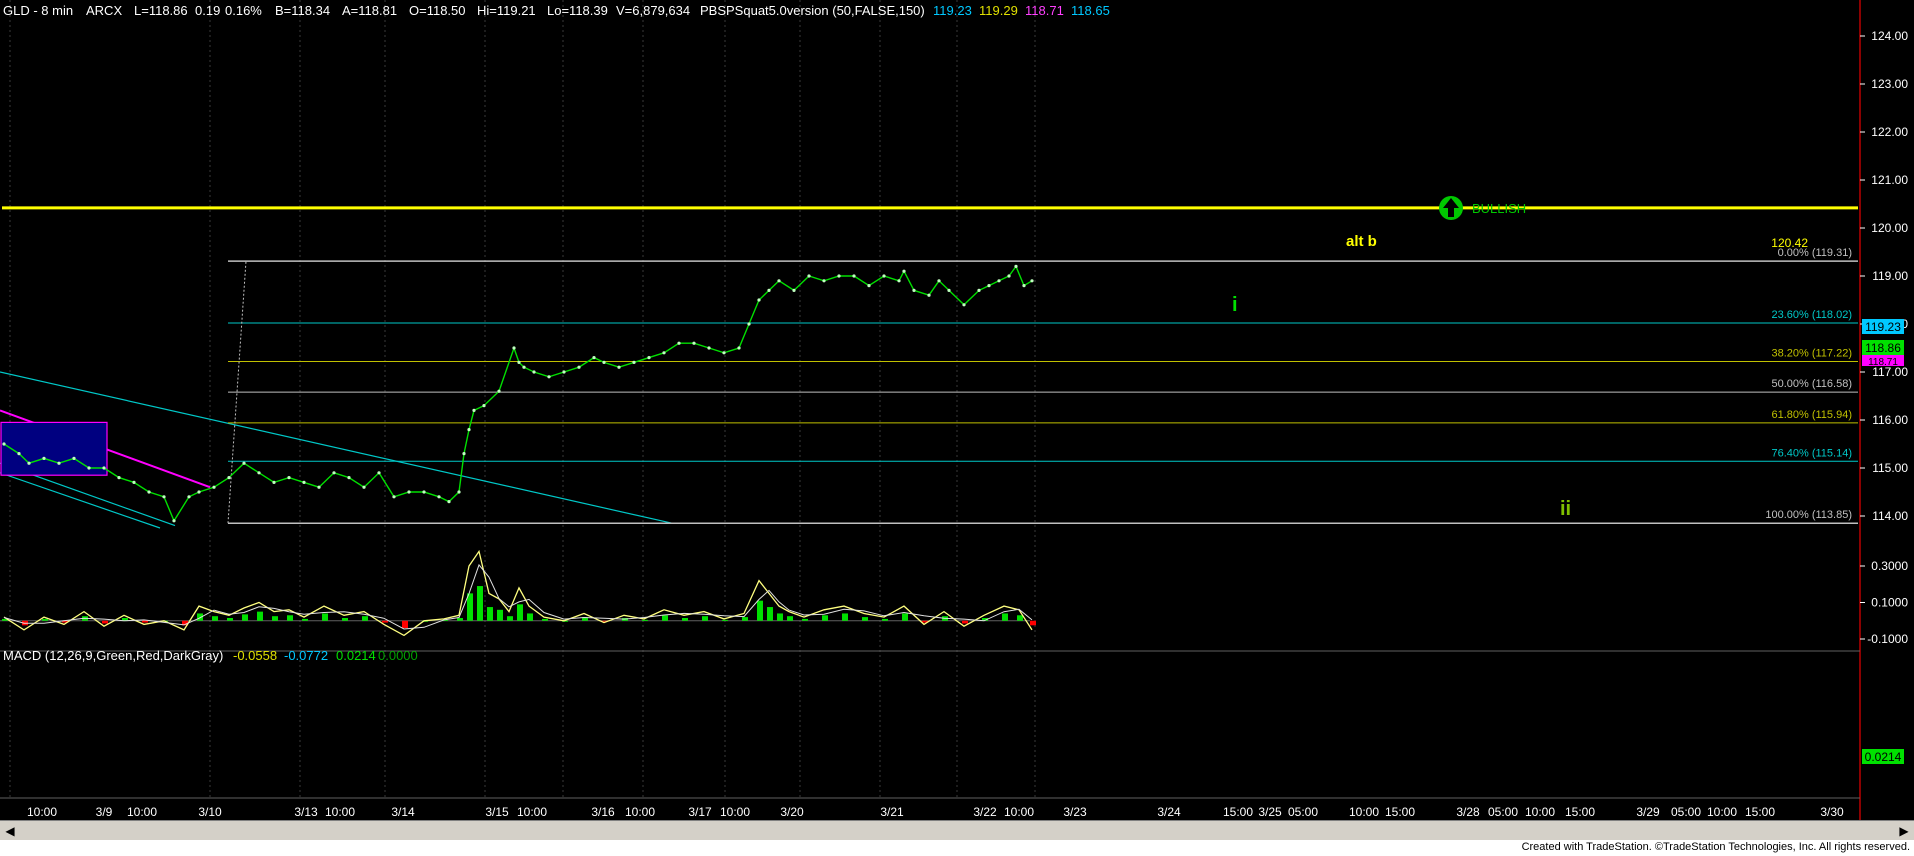  Describe the element at coordinates (985, 812) in the screenshot. I see `time-tick-label: 3/22` at that location.